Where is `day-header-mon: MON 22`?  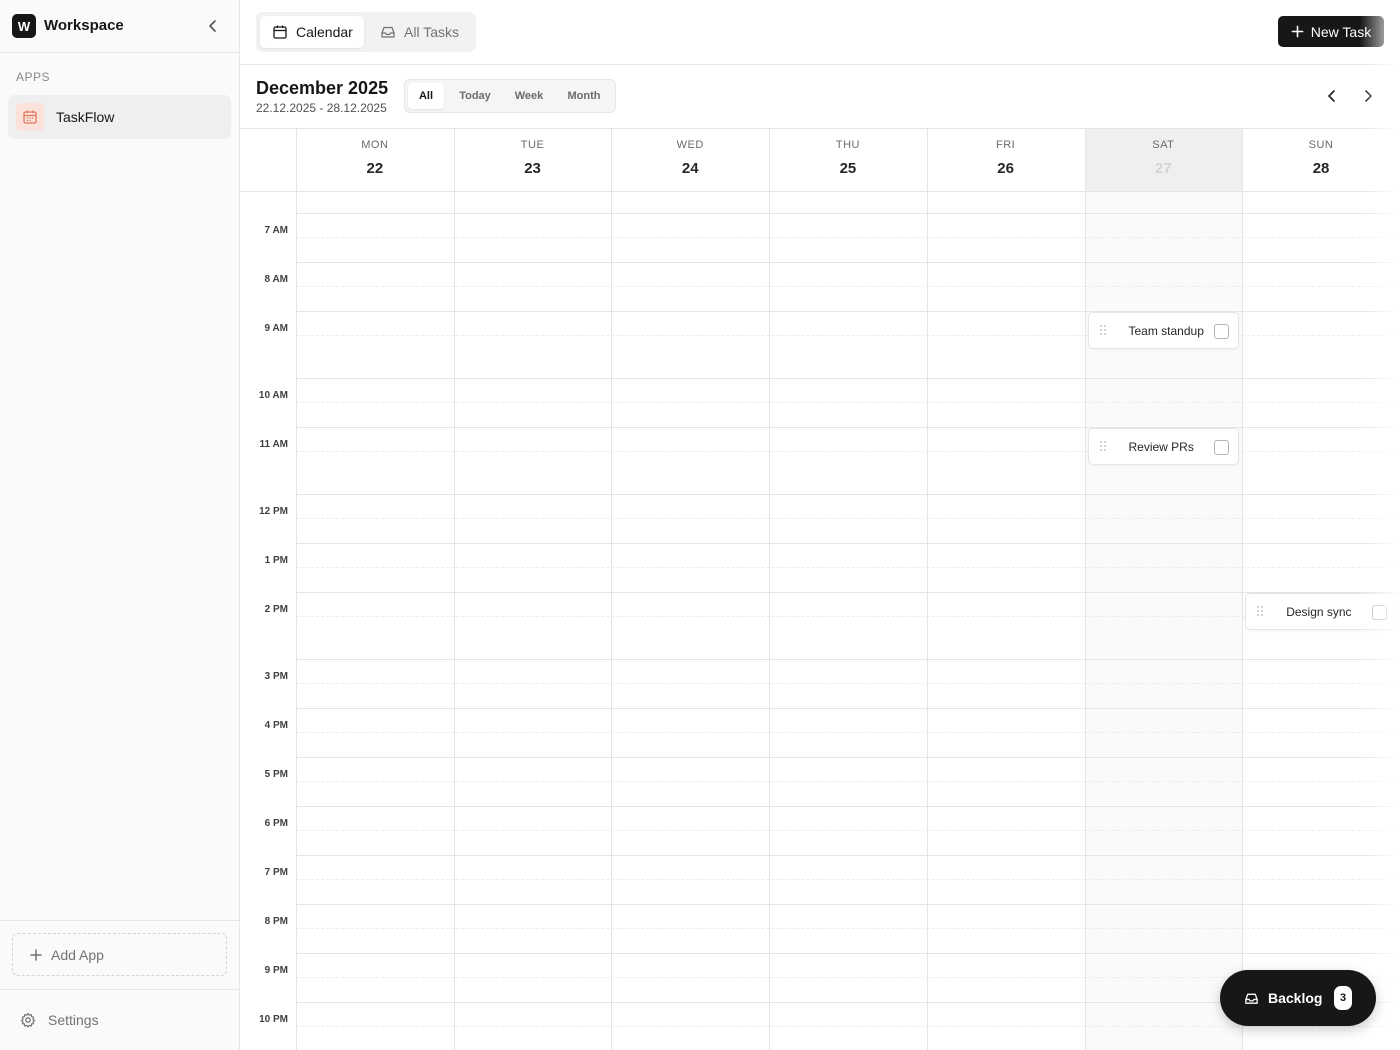 day-header-mon: MON 22 is located at coordinates (375, 160).